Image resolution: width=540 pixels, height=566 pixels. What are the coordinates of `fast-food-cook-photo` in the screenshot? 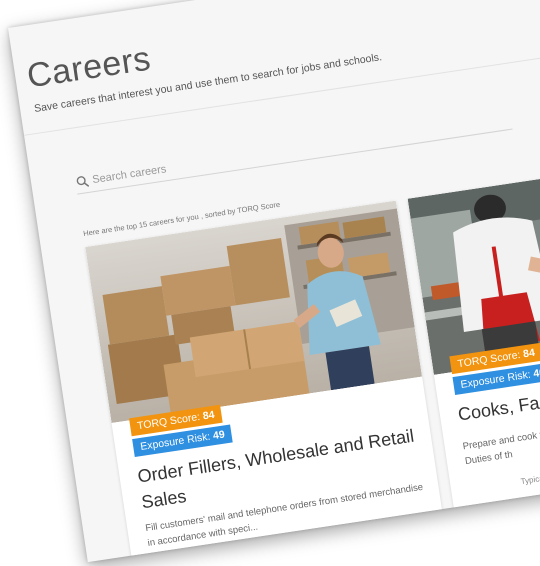 It's located at (473, 272).